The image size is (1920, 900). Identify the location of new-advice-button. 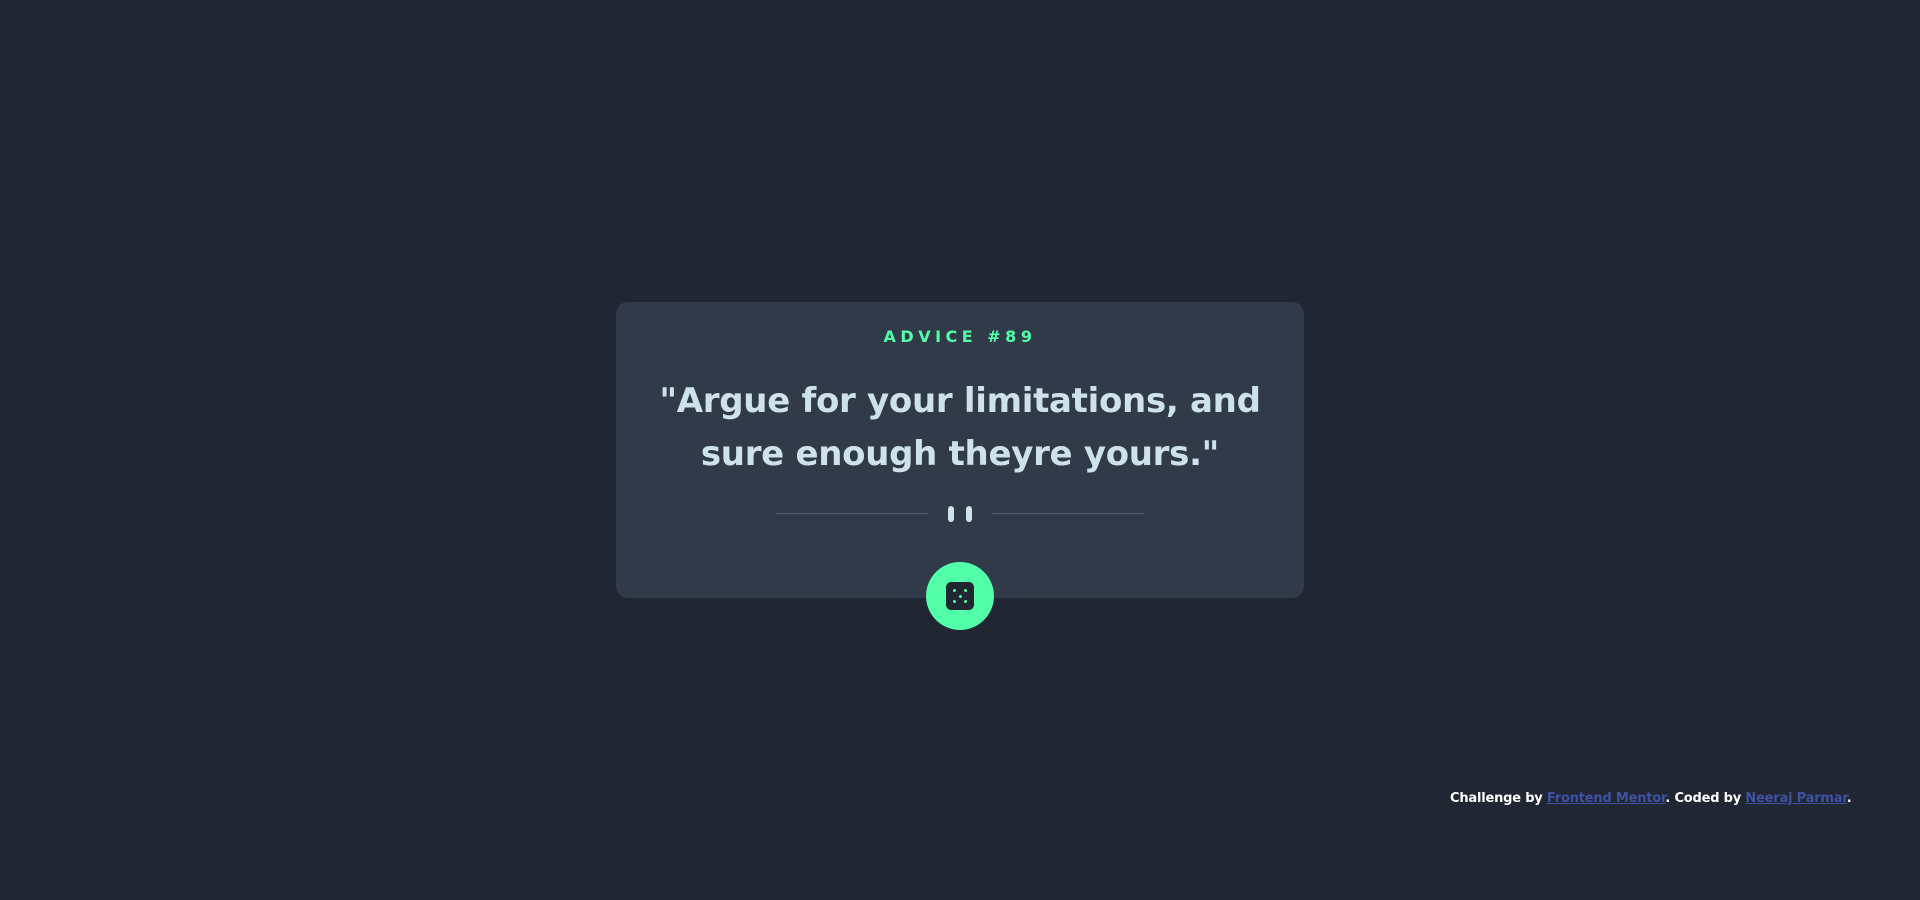
(960, 596).